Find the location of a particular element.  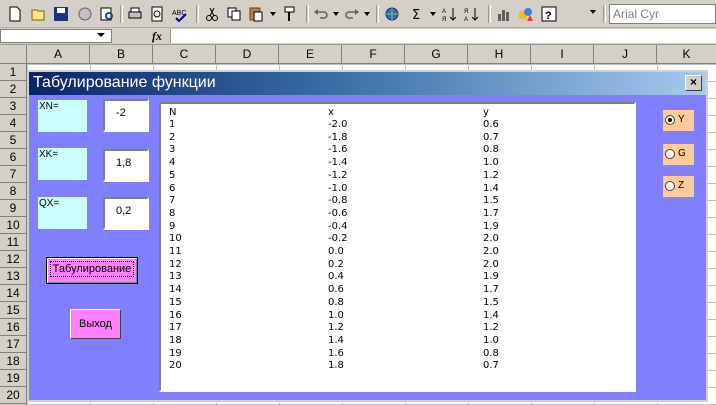

list-cell: 14 is located at coordinates (175, 290).